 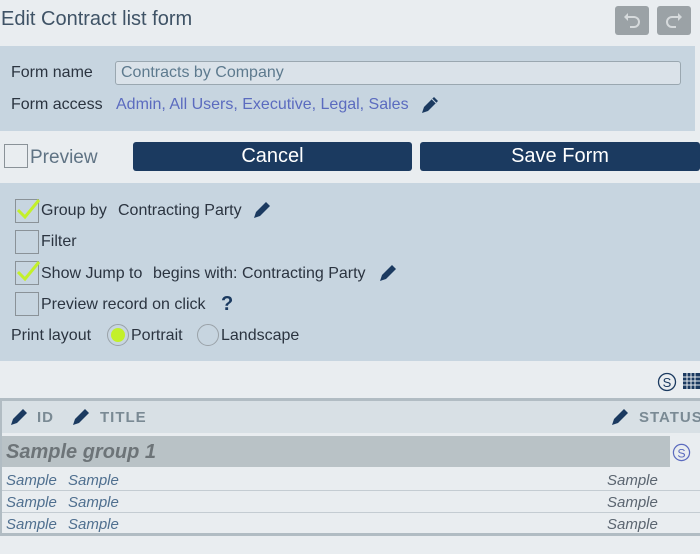 What do you see at coordinates (45, 417) in the screenshot?
I see `column-header-id: ID` at bounding box center [45, 417].